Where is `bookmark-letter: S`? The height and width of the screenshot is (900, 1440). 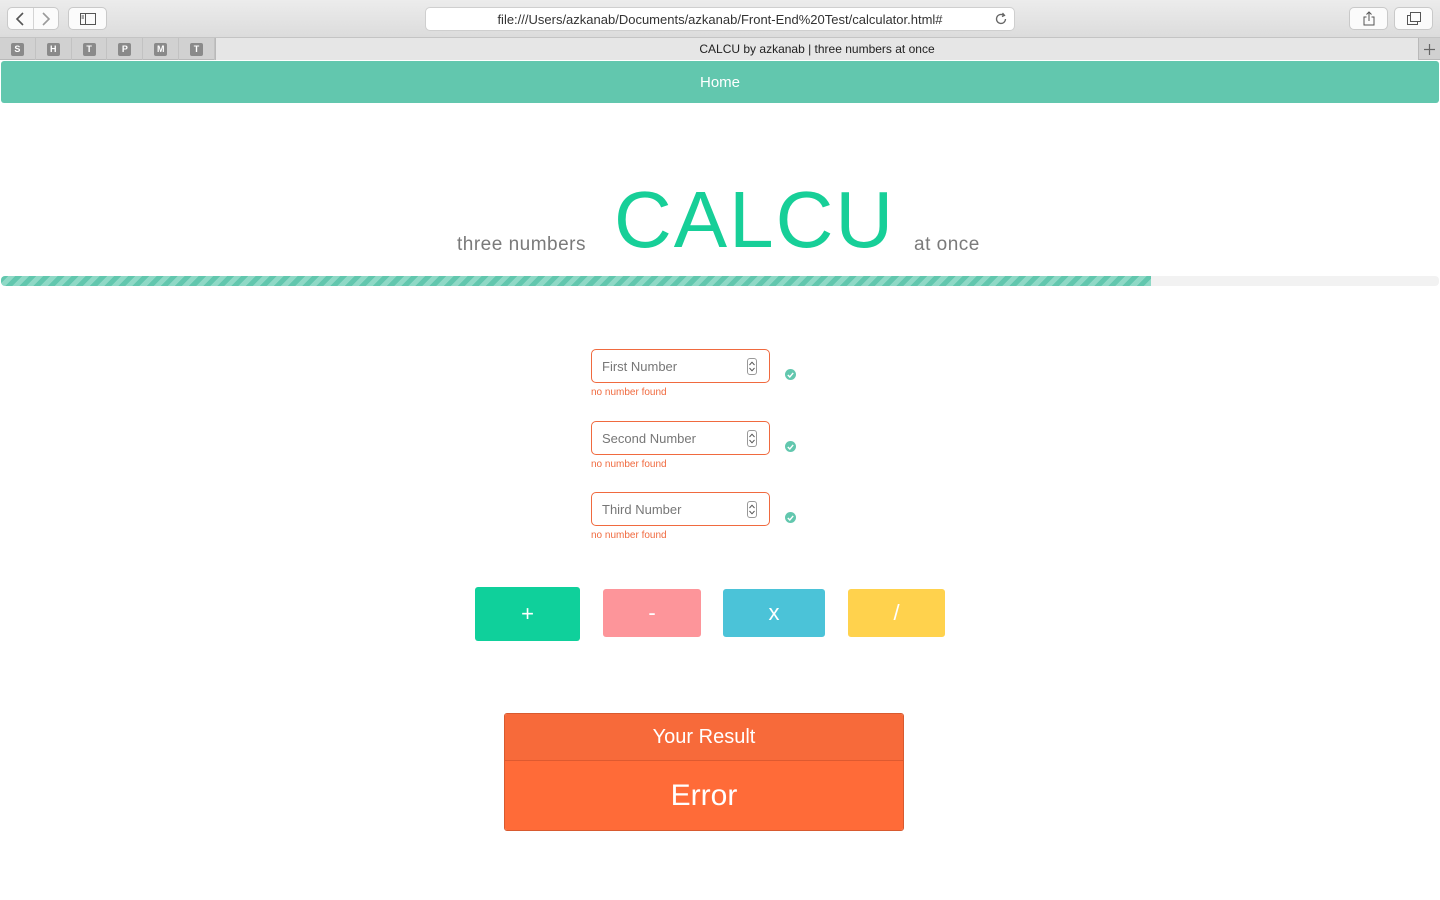
bookmark-letter: S is located at coordinates (17, 49).